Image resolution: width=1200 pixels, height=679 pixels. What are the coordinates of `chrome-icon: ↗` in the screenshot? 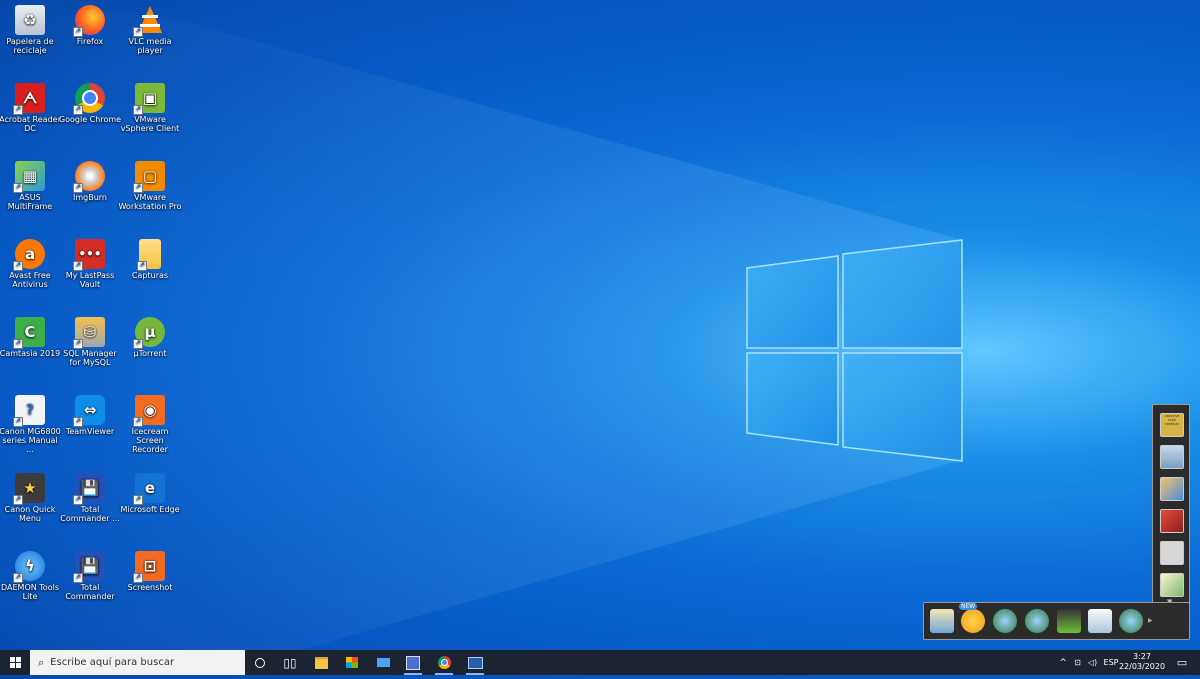 It's located at (89, 99).